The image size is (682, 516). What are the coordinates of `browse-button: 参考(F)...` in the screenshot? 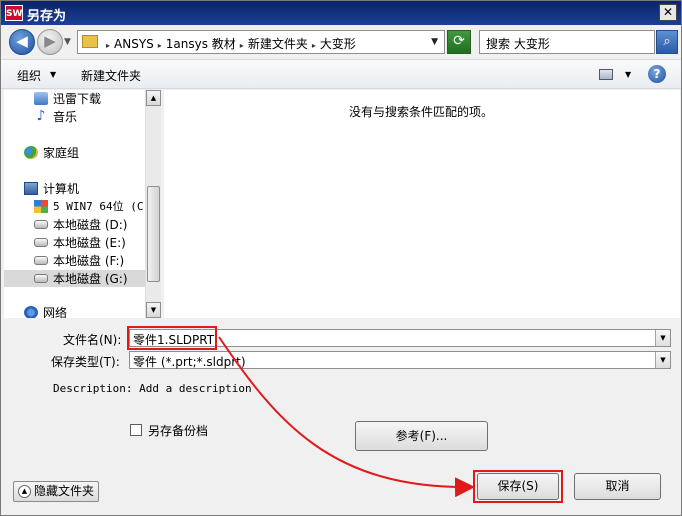 It's located at (421, 436).